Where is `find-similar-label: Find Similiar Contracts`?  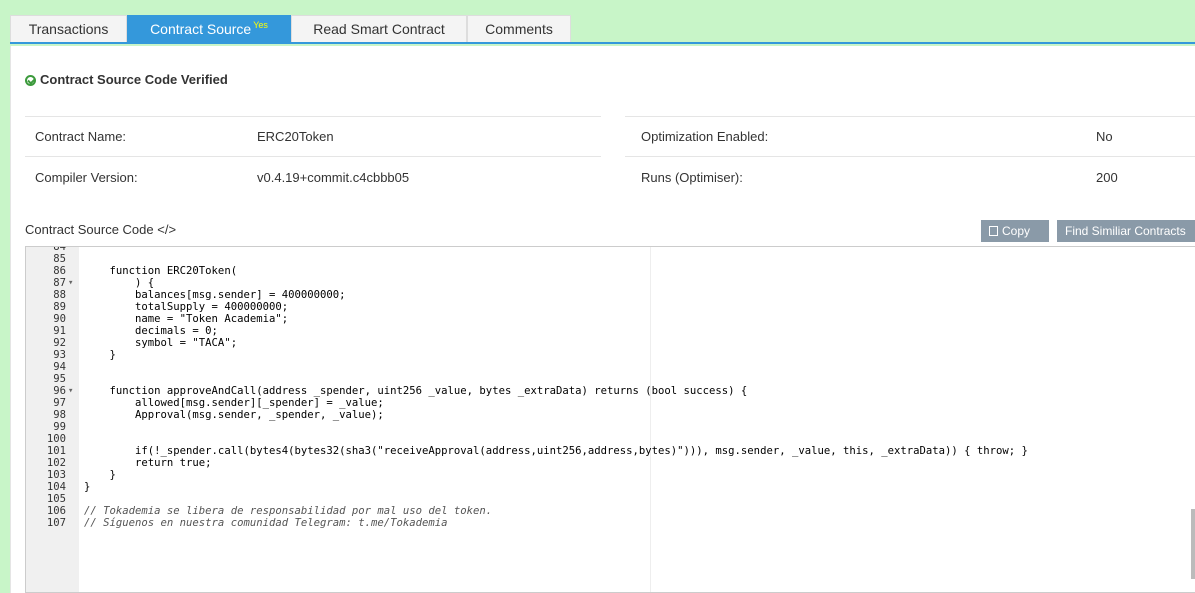
find-similar-label: Find Similiar Contracts is located at coordinates (1125, 231).